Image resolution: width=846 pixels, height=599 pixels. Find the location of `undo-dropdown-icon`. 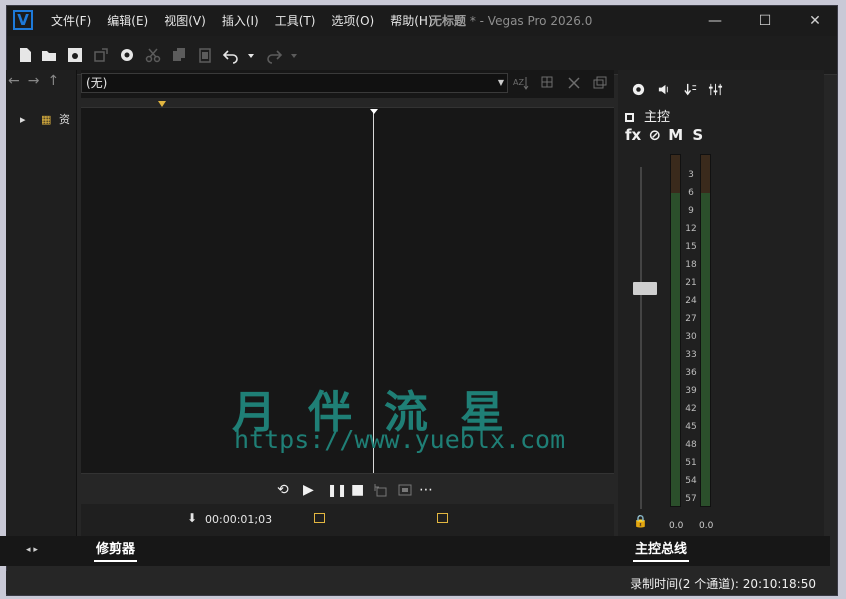

undo-dropdown-icon is located at coordinates (251, 55).